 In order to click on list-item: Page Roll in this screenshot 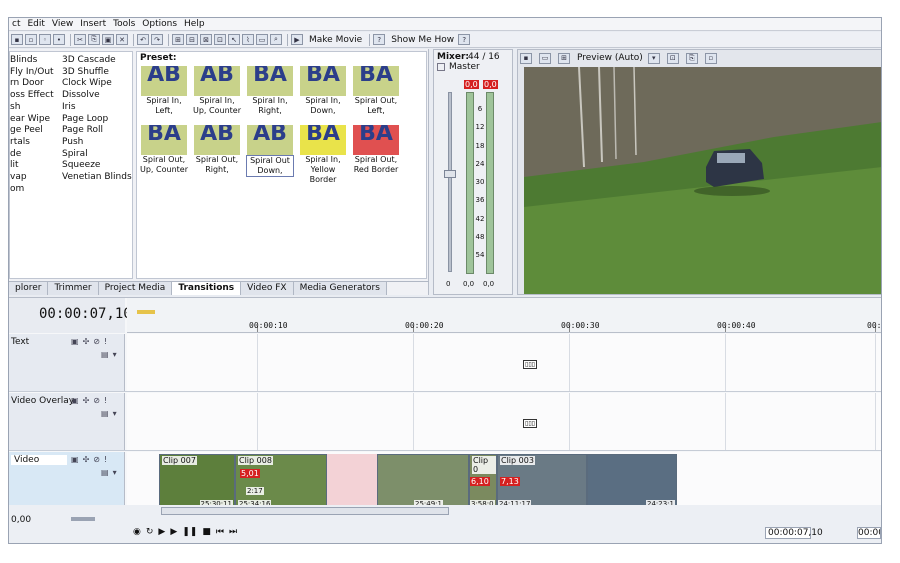, I will do `click(98, 131)`.